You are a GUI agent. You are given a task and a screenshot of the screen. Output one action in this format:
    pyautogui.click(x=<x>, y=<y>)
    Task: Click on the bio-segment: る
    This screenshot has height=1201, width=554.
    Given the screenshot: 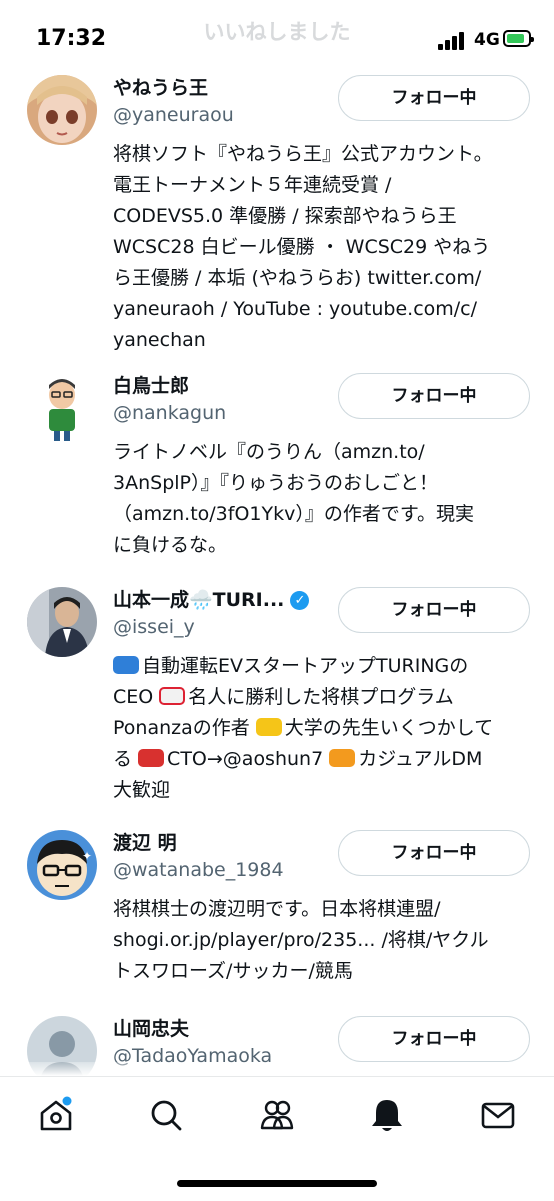 What is the action you would take?
    pyautogui.click(x=126, y=759)
    